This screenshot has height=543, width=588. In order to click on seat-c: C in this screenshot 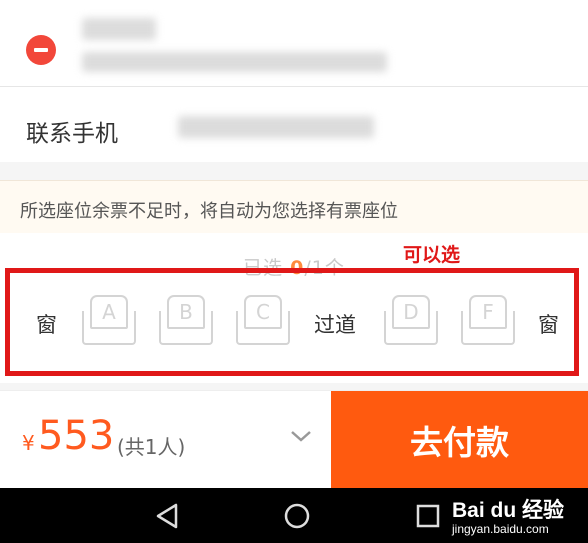, I will do `click(263, 321)`.